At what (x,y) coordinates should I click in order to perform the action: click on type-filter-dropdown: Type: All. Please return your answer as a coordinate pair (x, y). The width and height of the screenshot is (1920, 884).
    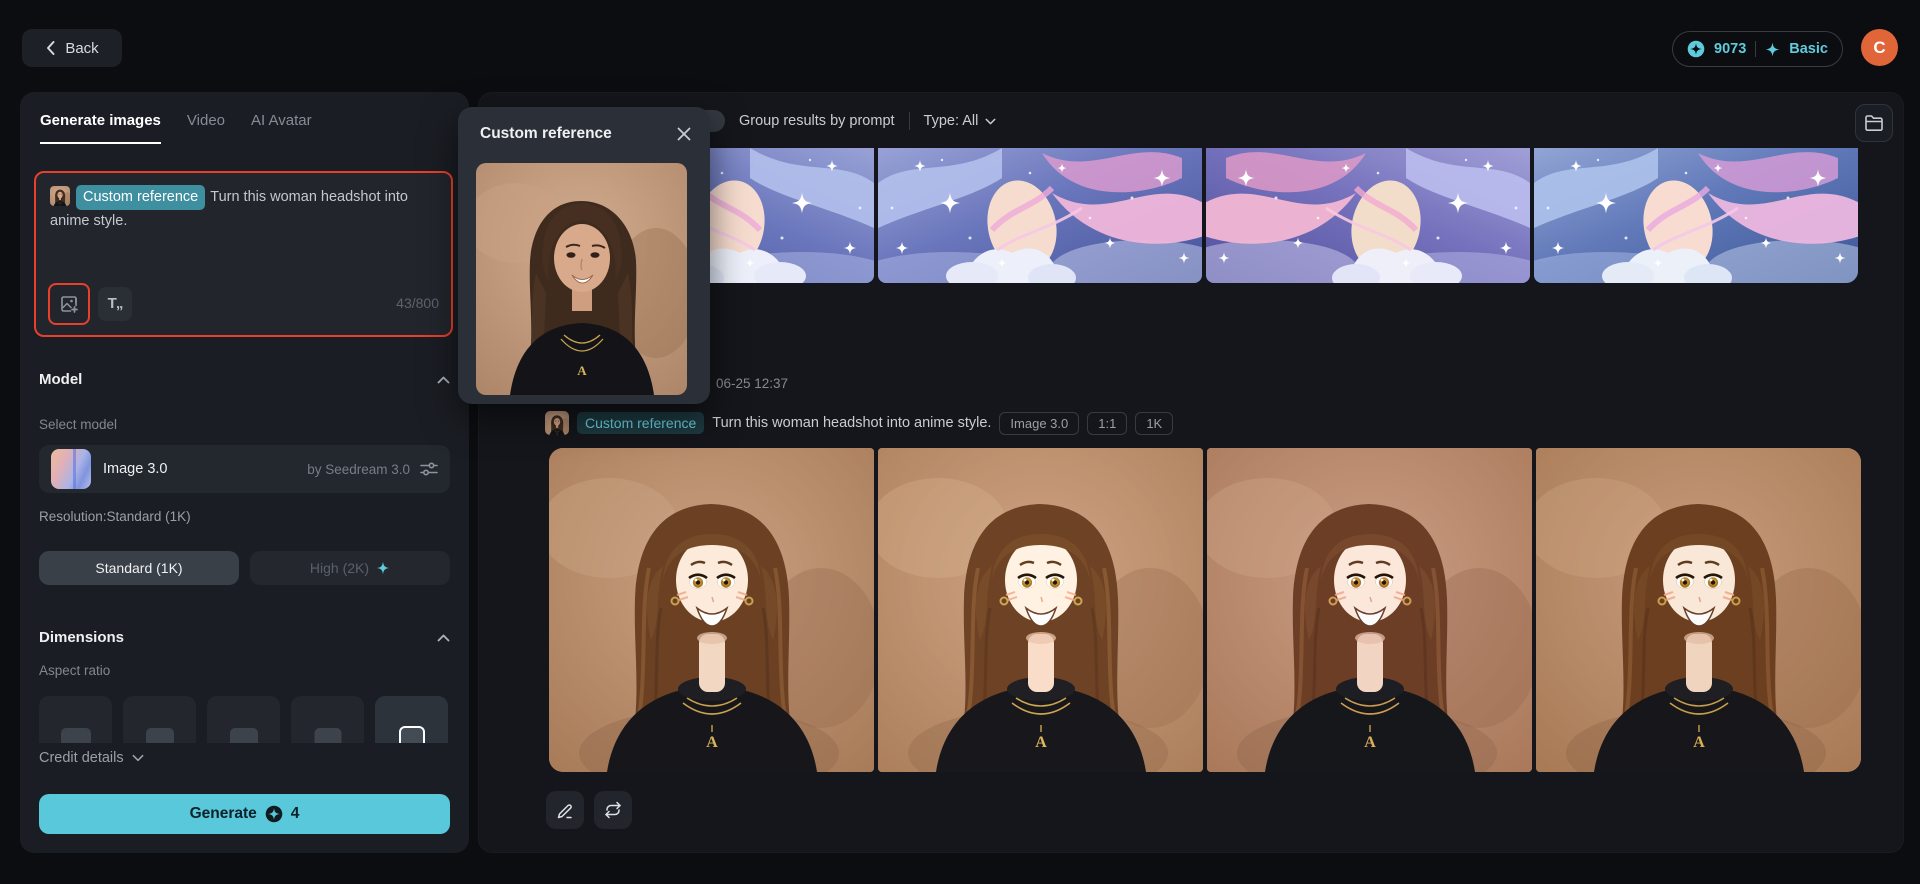
    Looking at the image, I should click on (960, 121).